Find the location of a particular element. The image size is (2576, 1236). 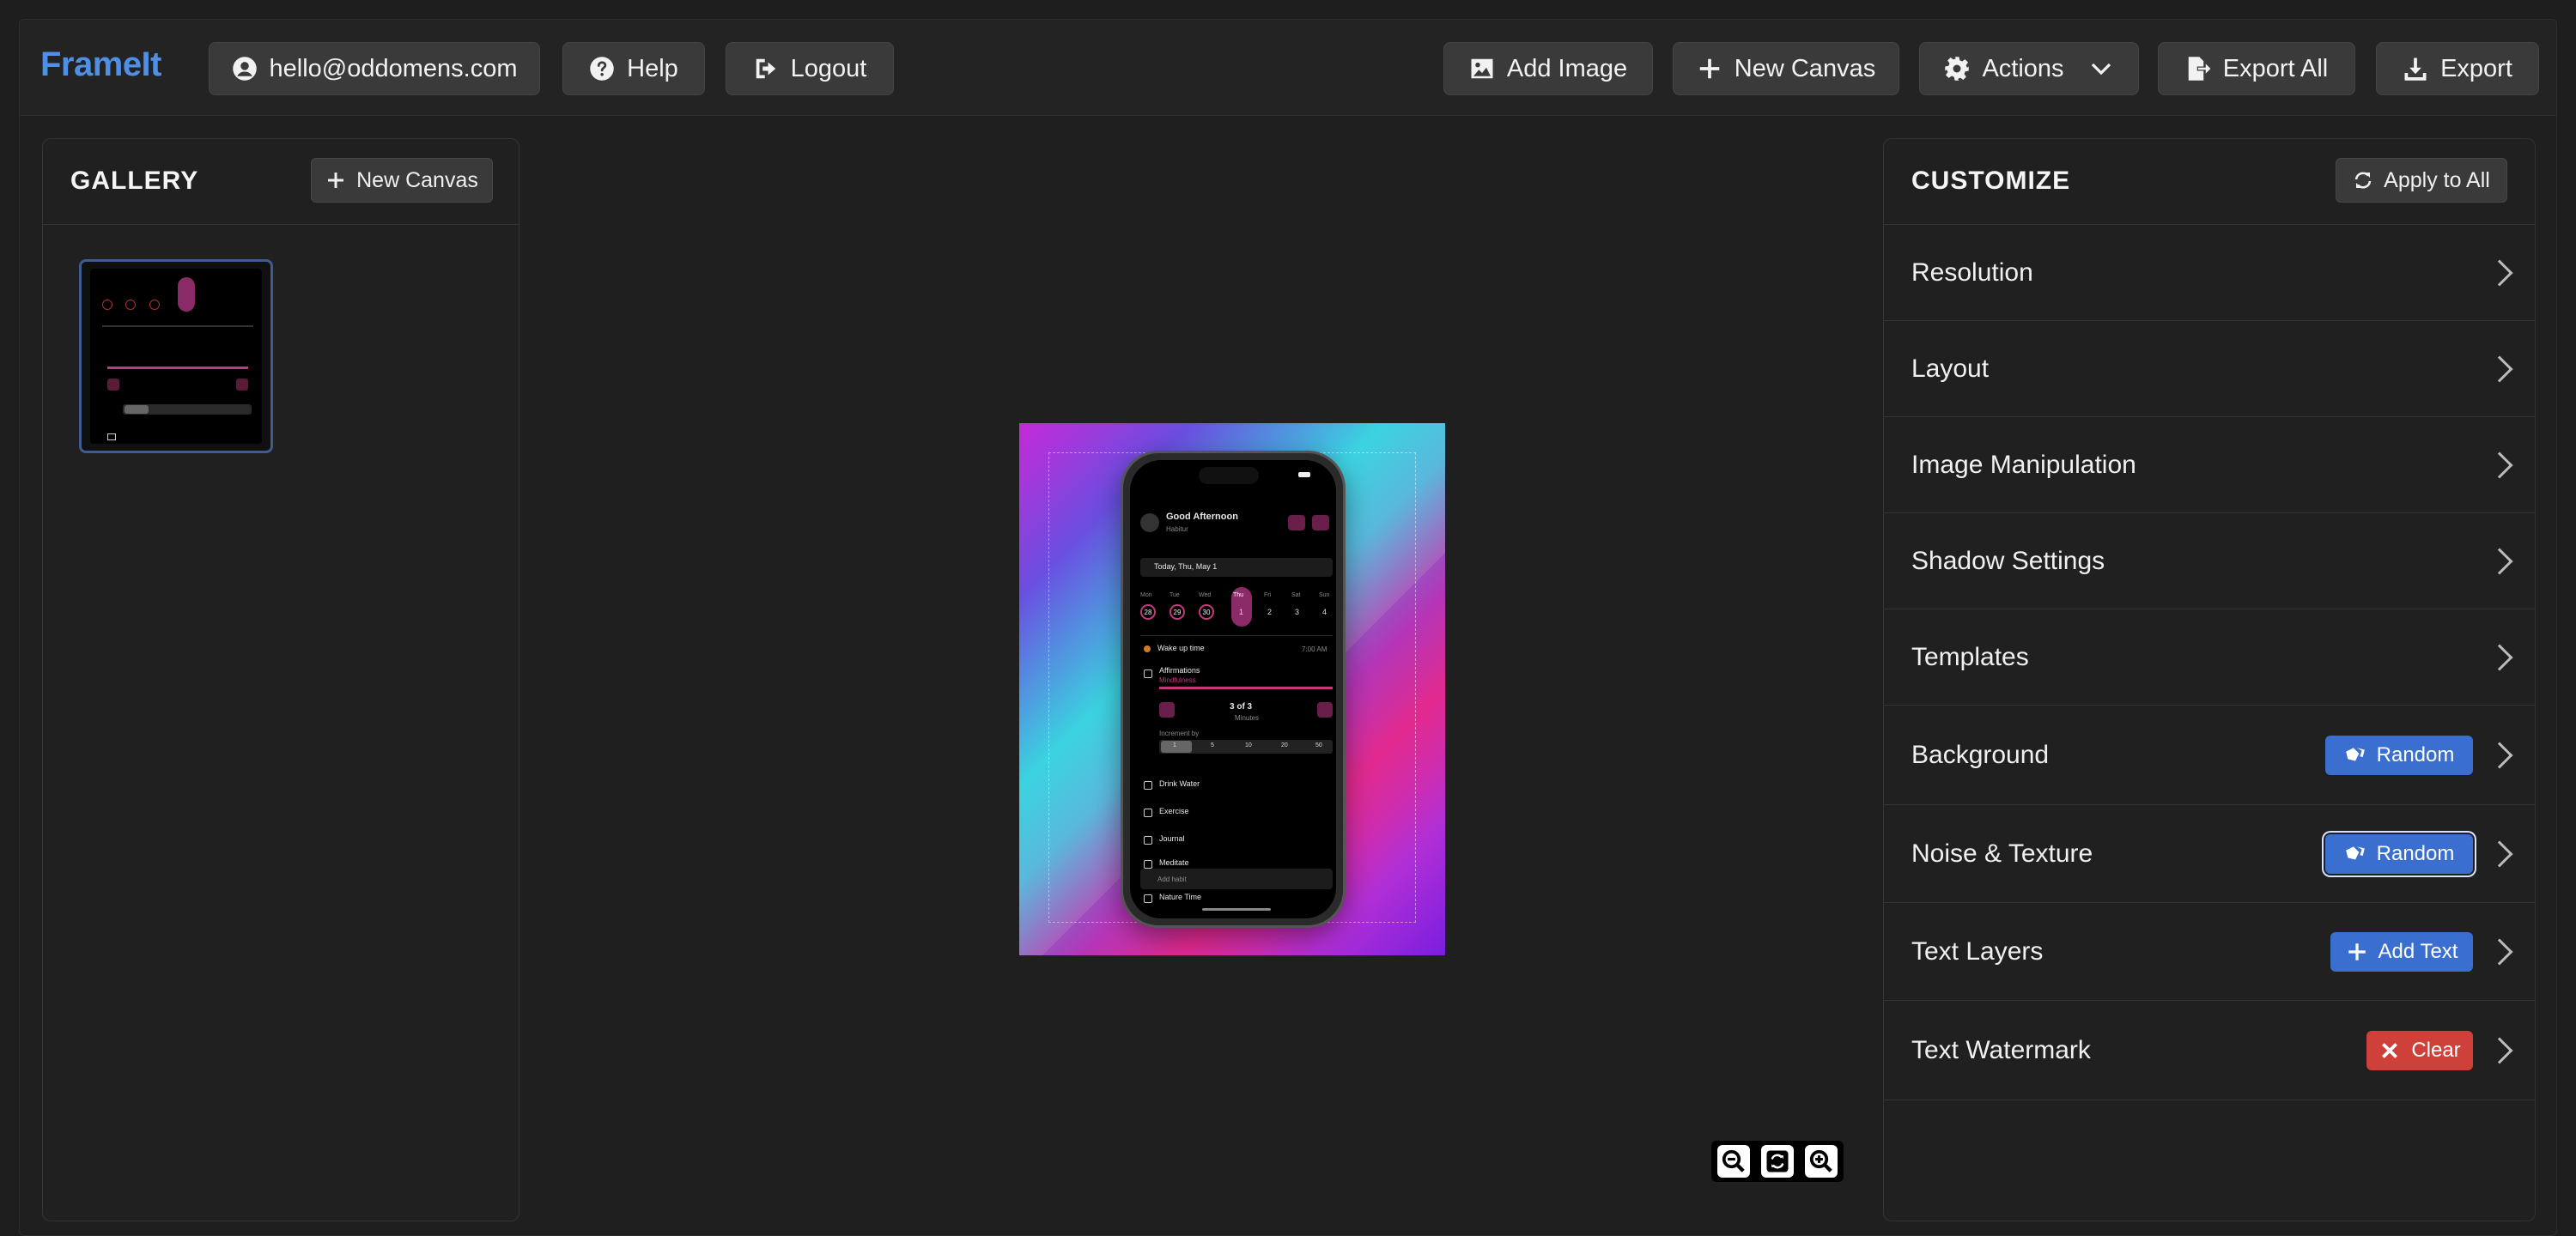

preview-increment: 5 is located at coordinates (1213, 745).